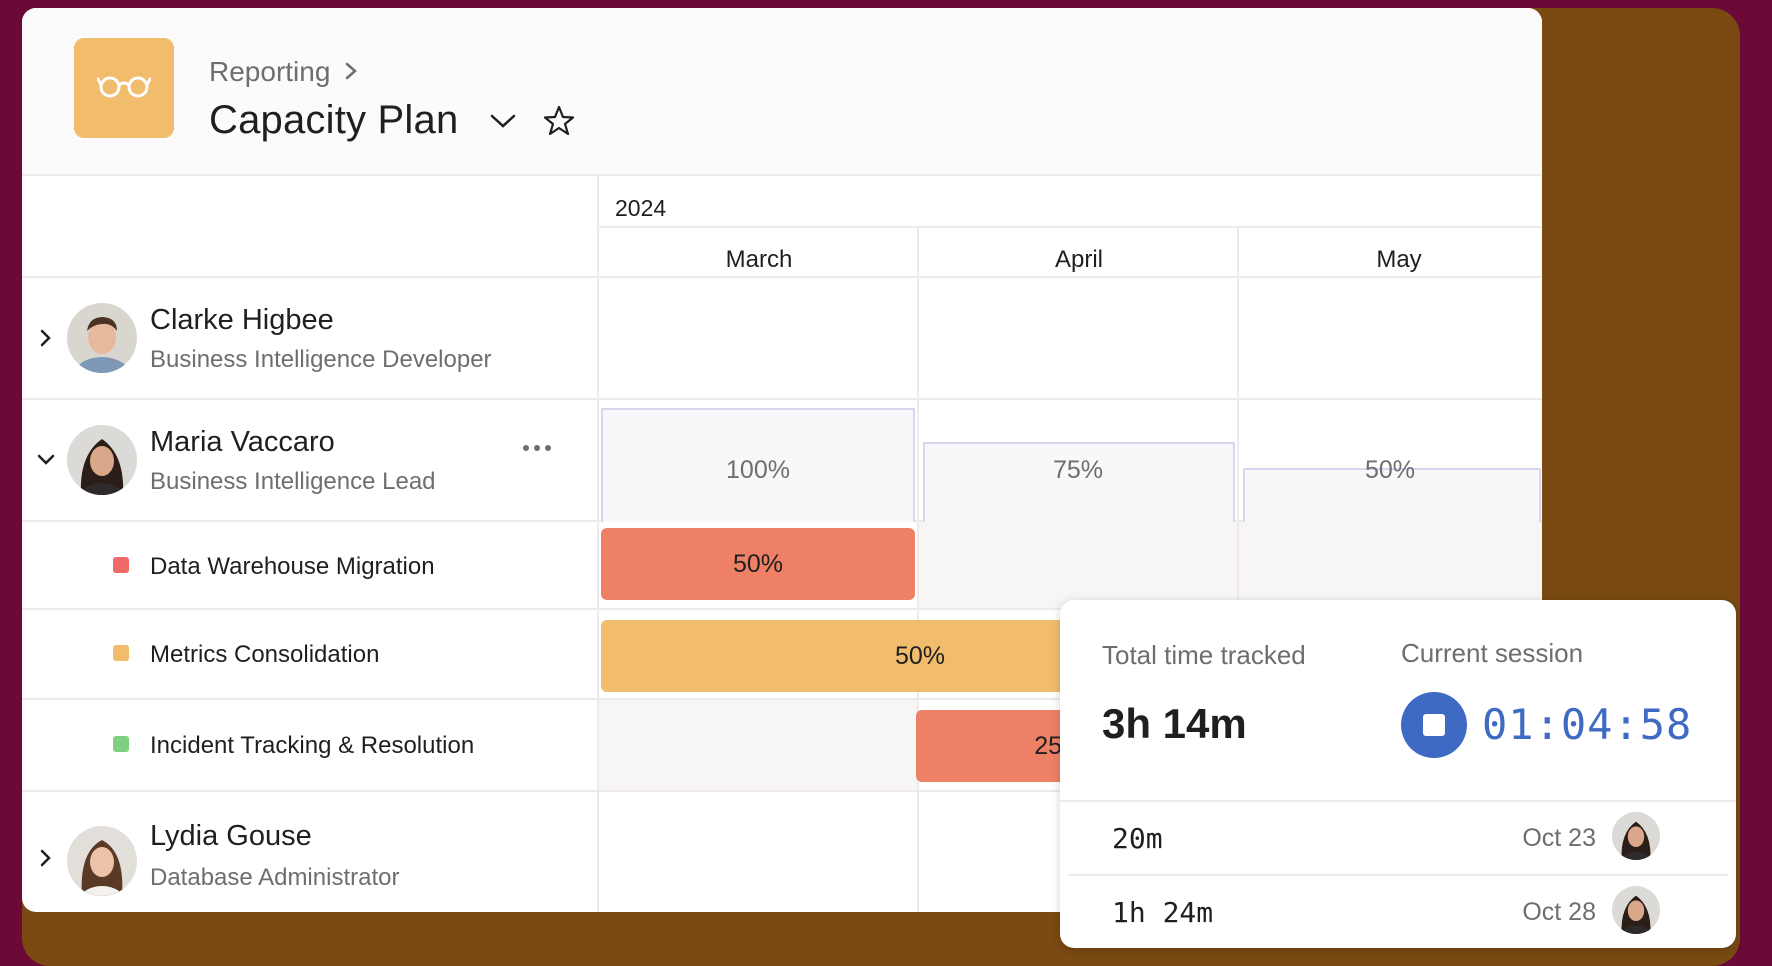 The image size is (1772, 966). What do you see at coordinates (996, 746) in the screenshot?
I see `allocation-bar: 25` at bounding box center [996, 746].